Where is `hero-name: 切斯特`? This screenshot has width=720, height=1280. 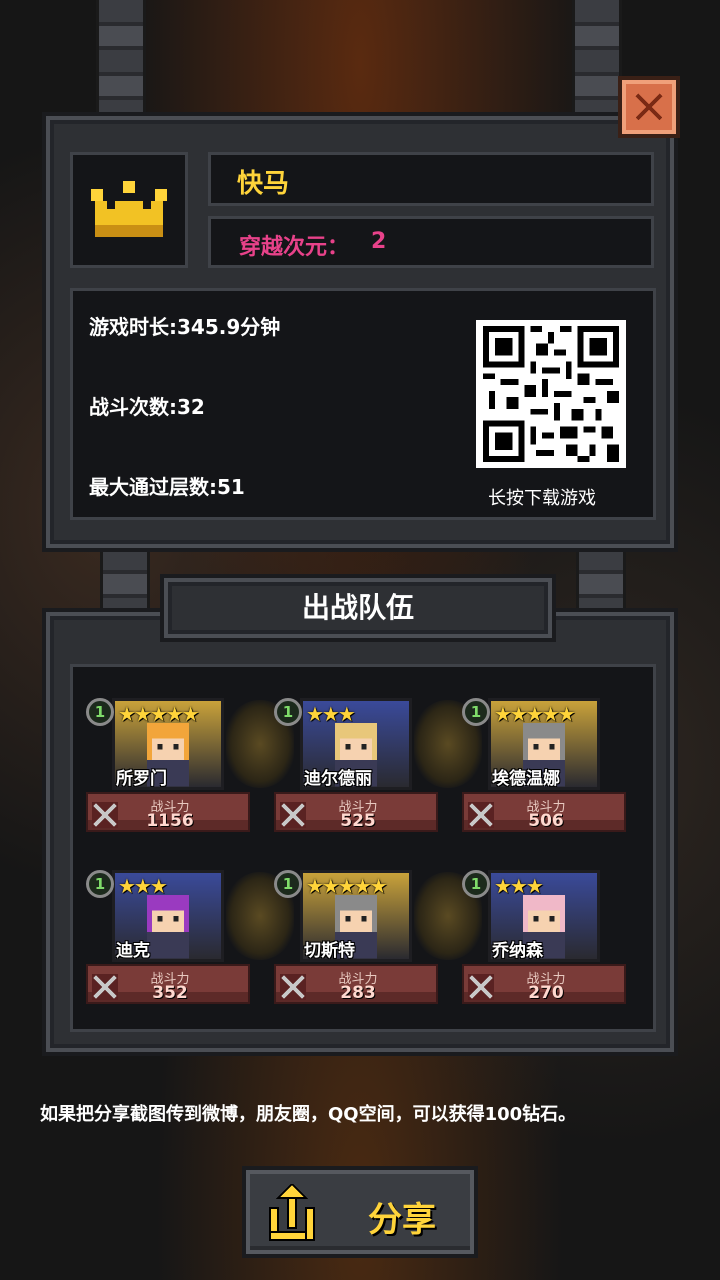
hero-name: 切斯特 is located at coordinates (329, 951).